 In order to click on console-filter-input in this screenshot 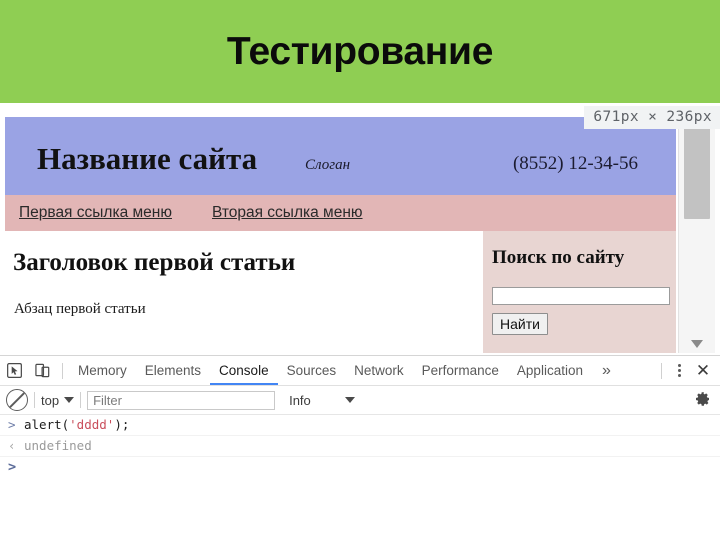, I will do `click(181, 400)`.